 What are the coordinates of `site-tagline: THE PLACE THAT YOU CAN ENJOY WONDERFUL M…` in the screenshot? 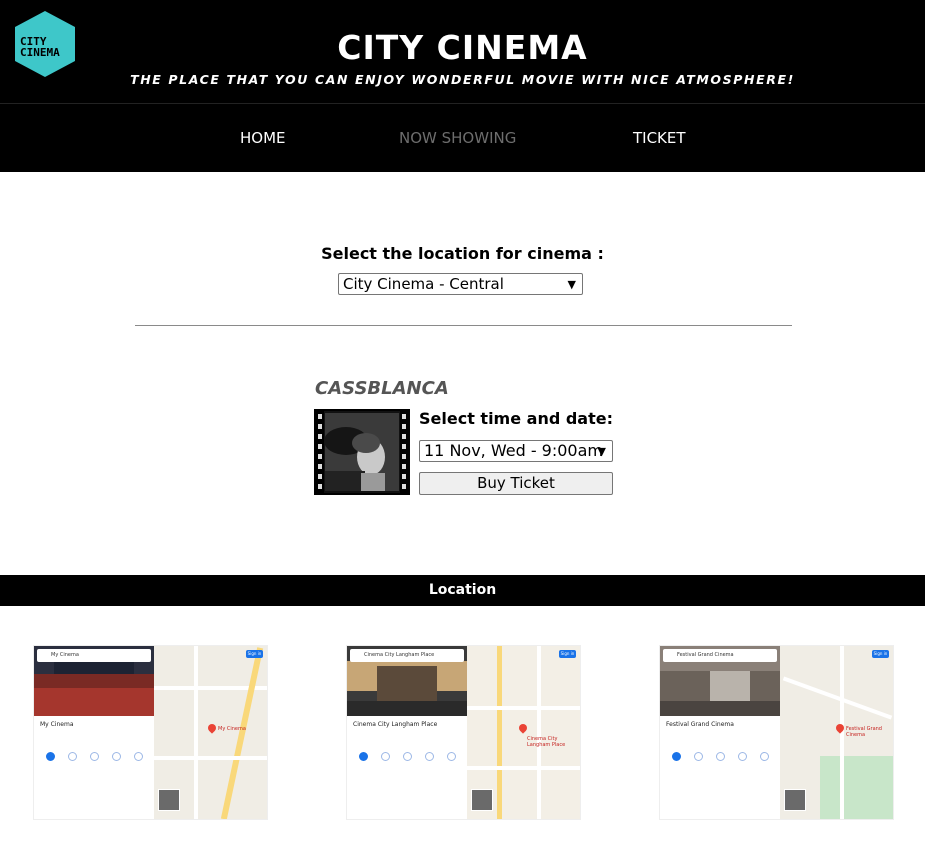 It's located at (462, 79).